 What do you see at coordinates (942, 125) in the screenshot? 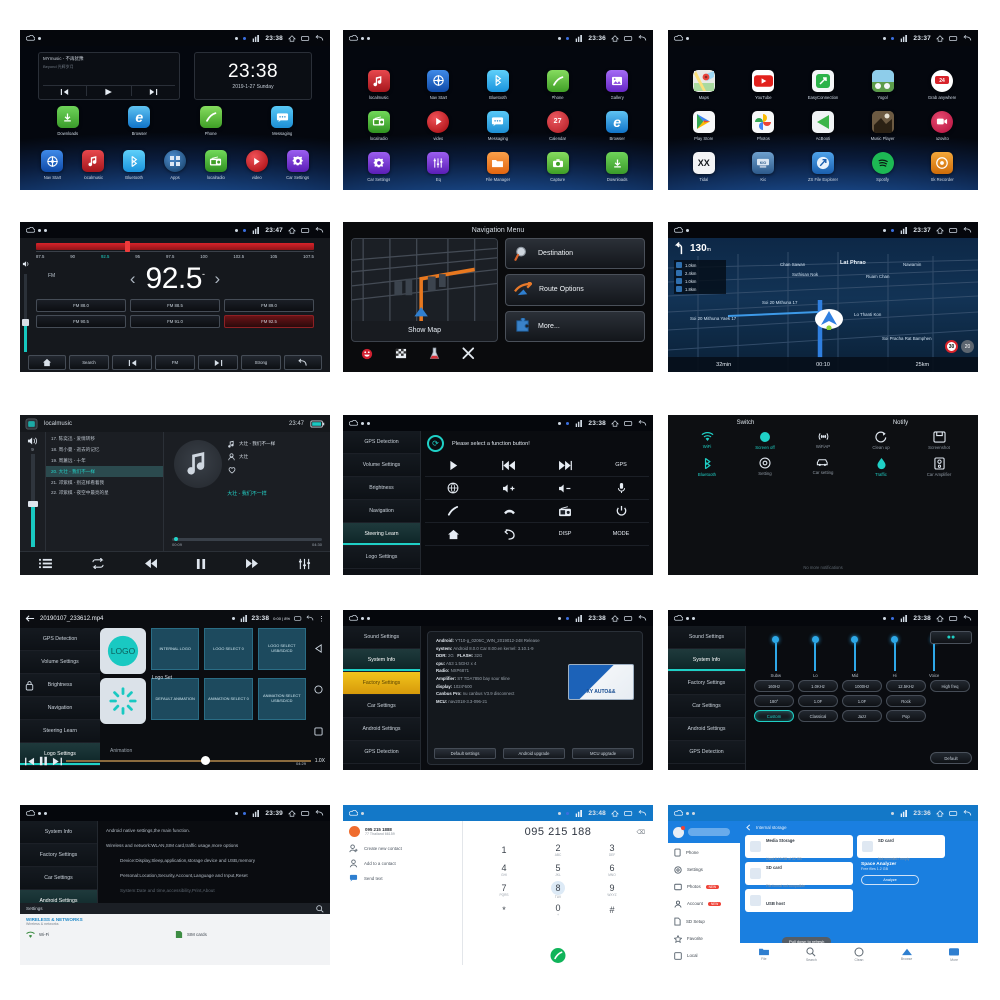
I see `app-azovito: azovito` at bounding box center [942, 125].